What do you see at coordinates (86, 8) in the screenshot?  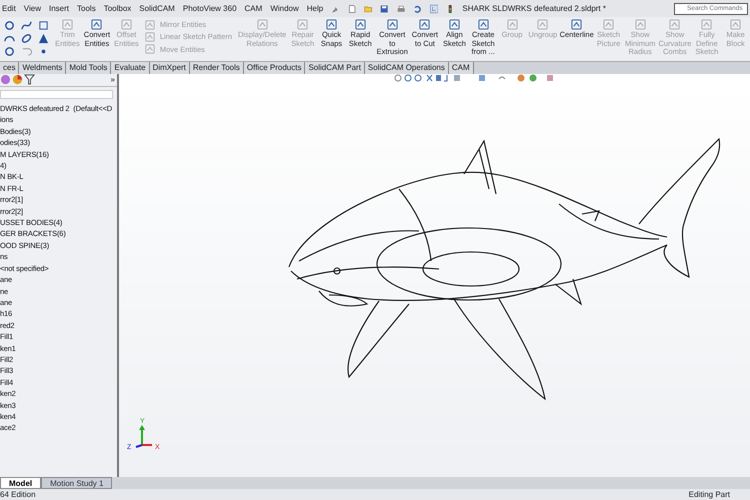 I see `menu-item: Tools` at bounding box center [86, 8].